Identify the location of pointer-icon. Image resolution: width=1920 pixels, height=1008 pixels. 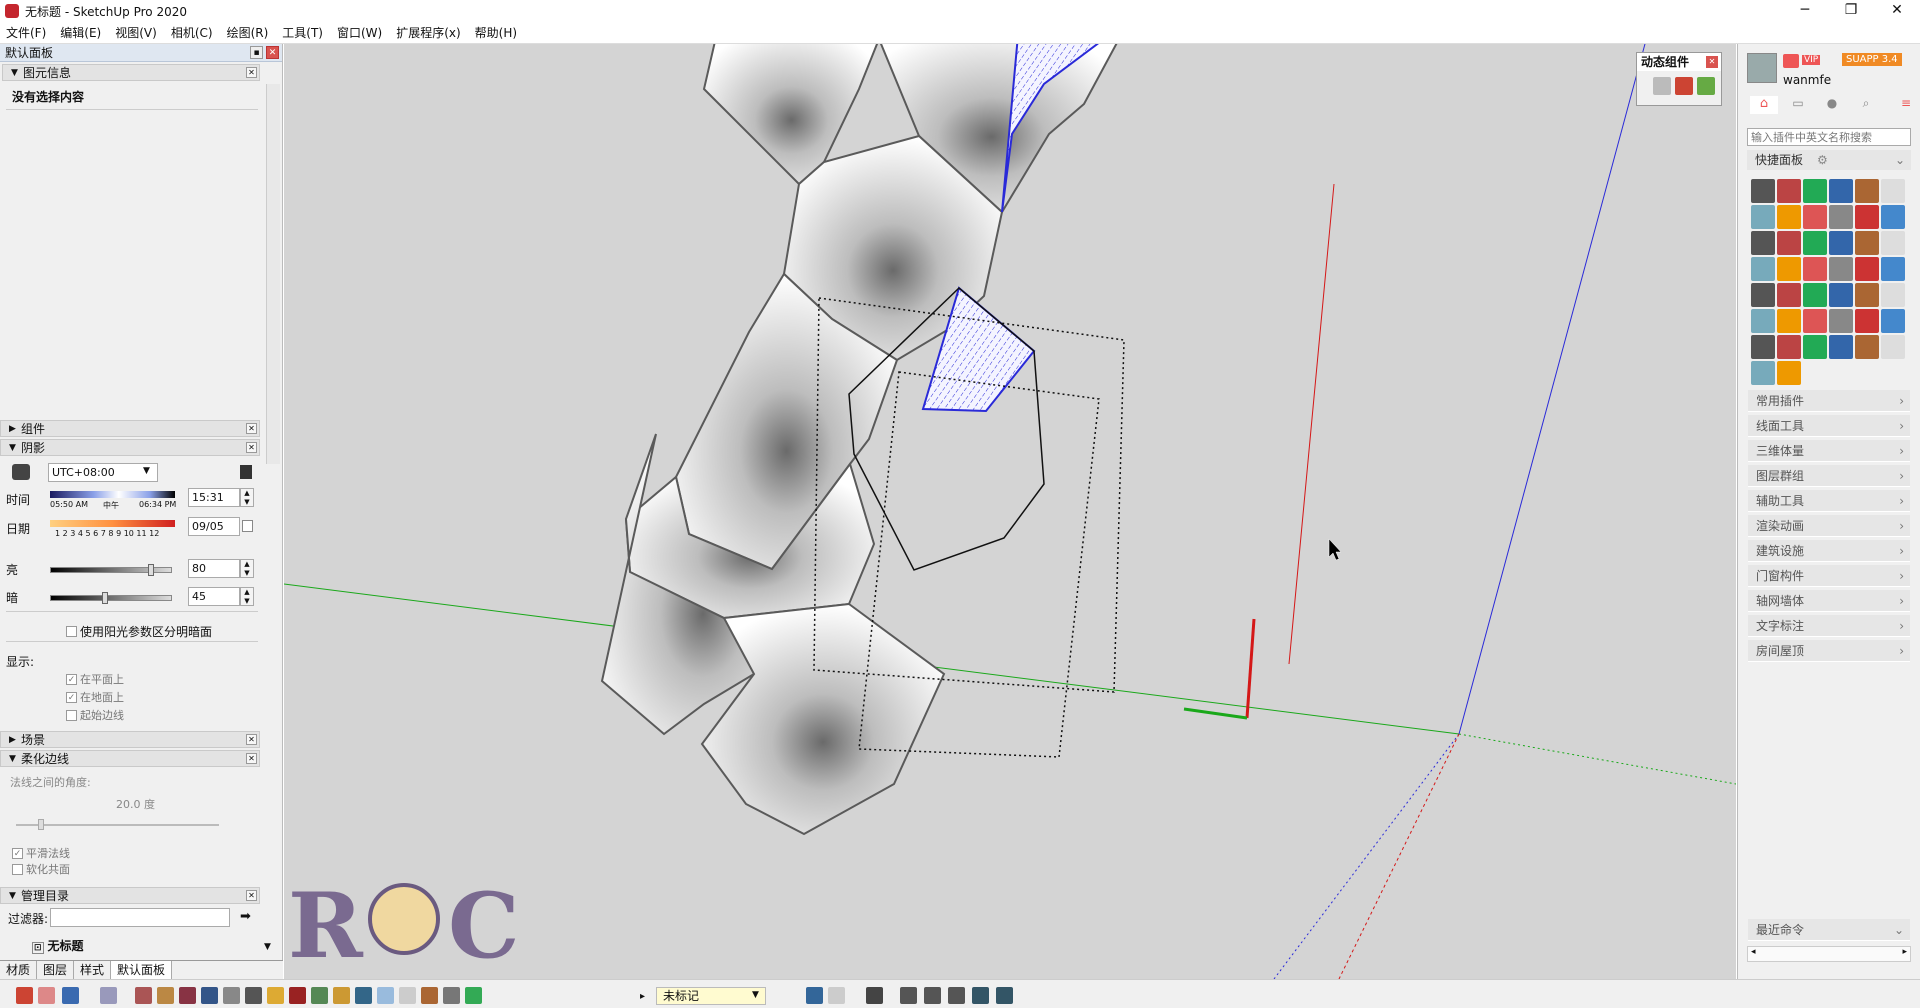
(385, 995).